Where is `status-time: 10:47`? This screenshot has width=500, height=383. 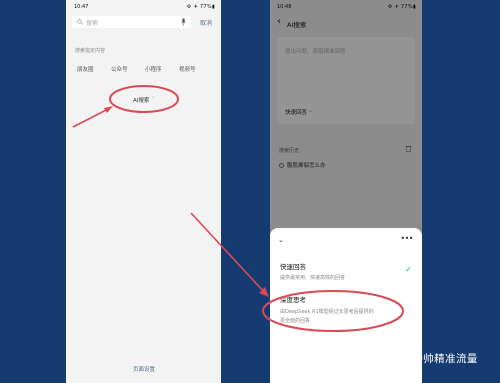
status-time: 10:47 is located at coordinates (81, 7).